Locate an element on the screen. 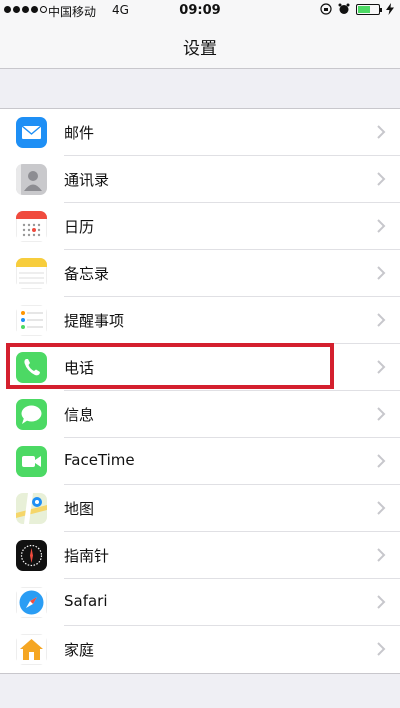  facetime-icon is located at coordinates (31, 461).